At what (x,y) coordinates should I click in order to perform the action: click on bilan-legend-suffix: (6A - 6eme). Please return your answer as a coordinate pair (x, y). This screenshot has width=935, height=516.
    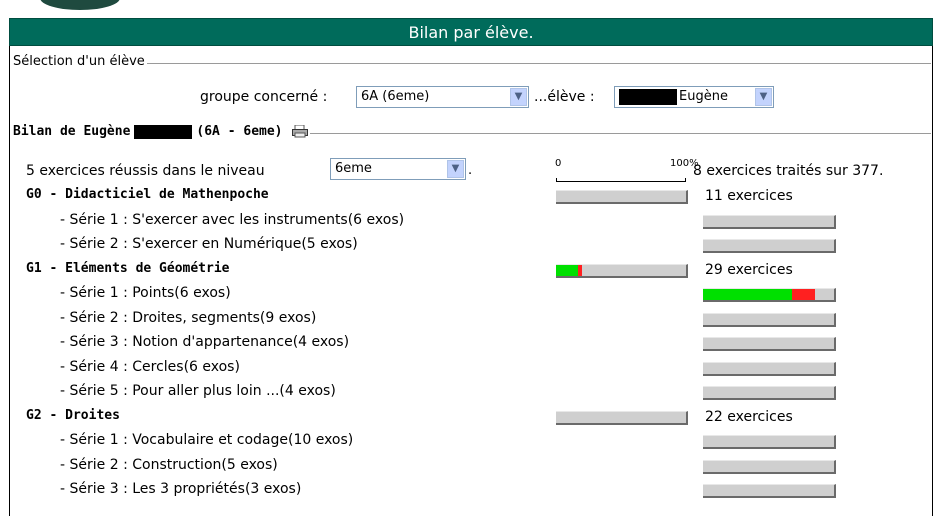
    Looking at the image, I should click on (239, 131).